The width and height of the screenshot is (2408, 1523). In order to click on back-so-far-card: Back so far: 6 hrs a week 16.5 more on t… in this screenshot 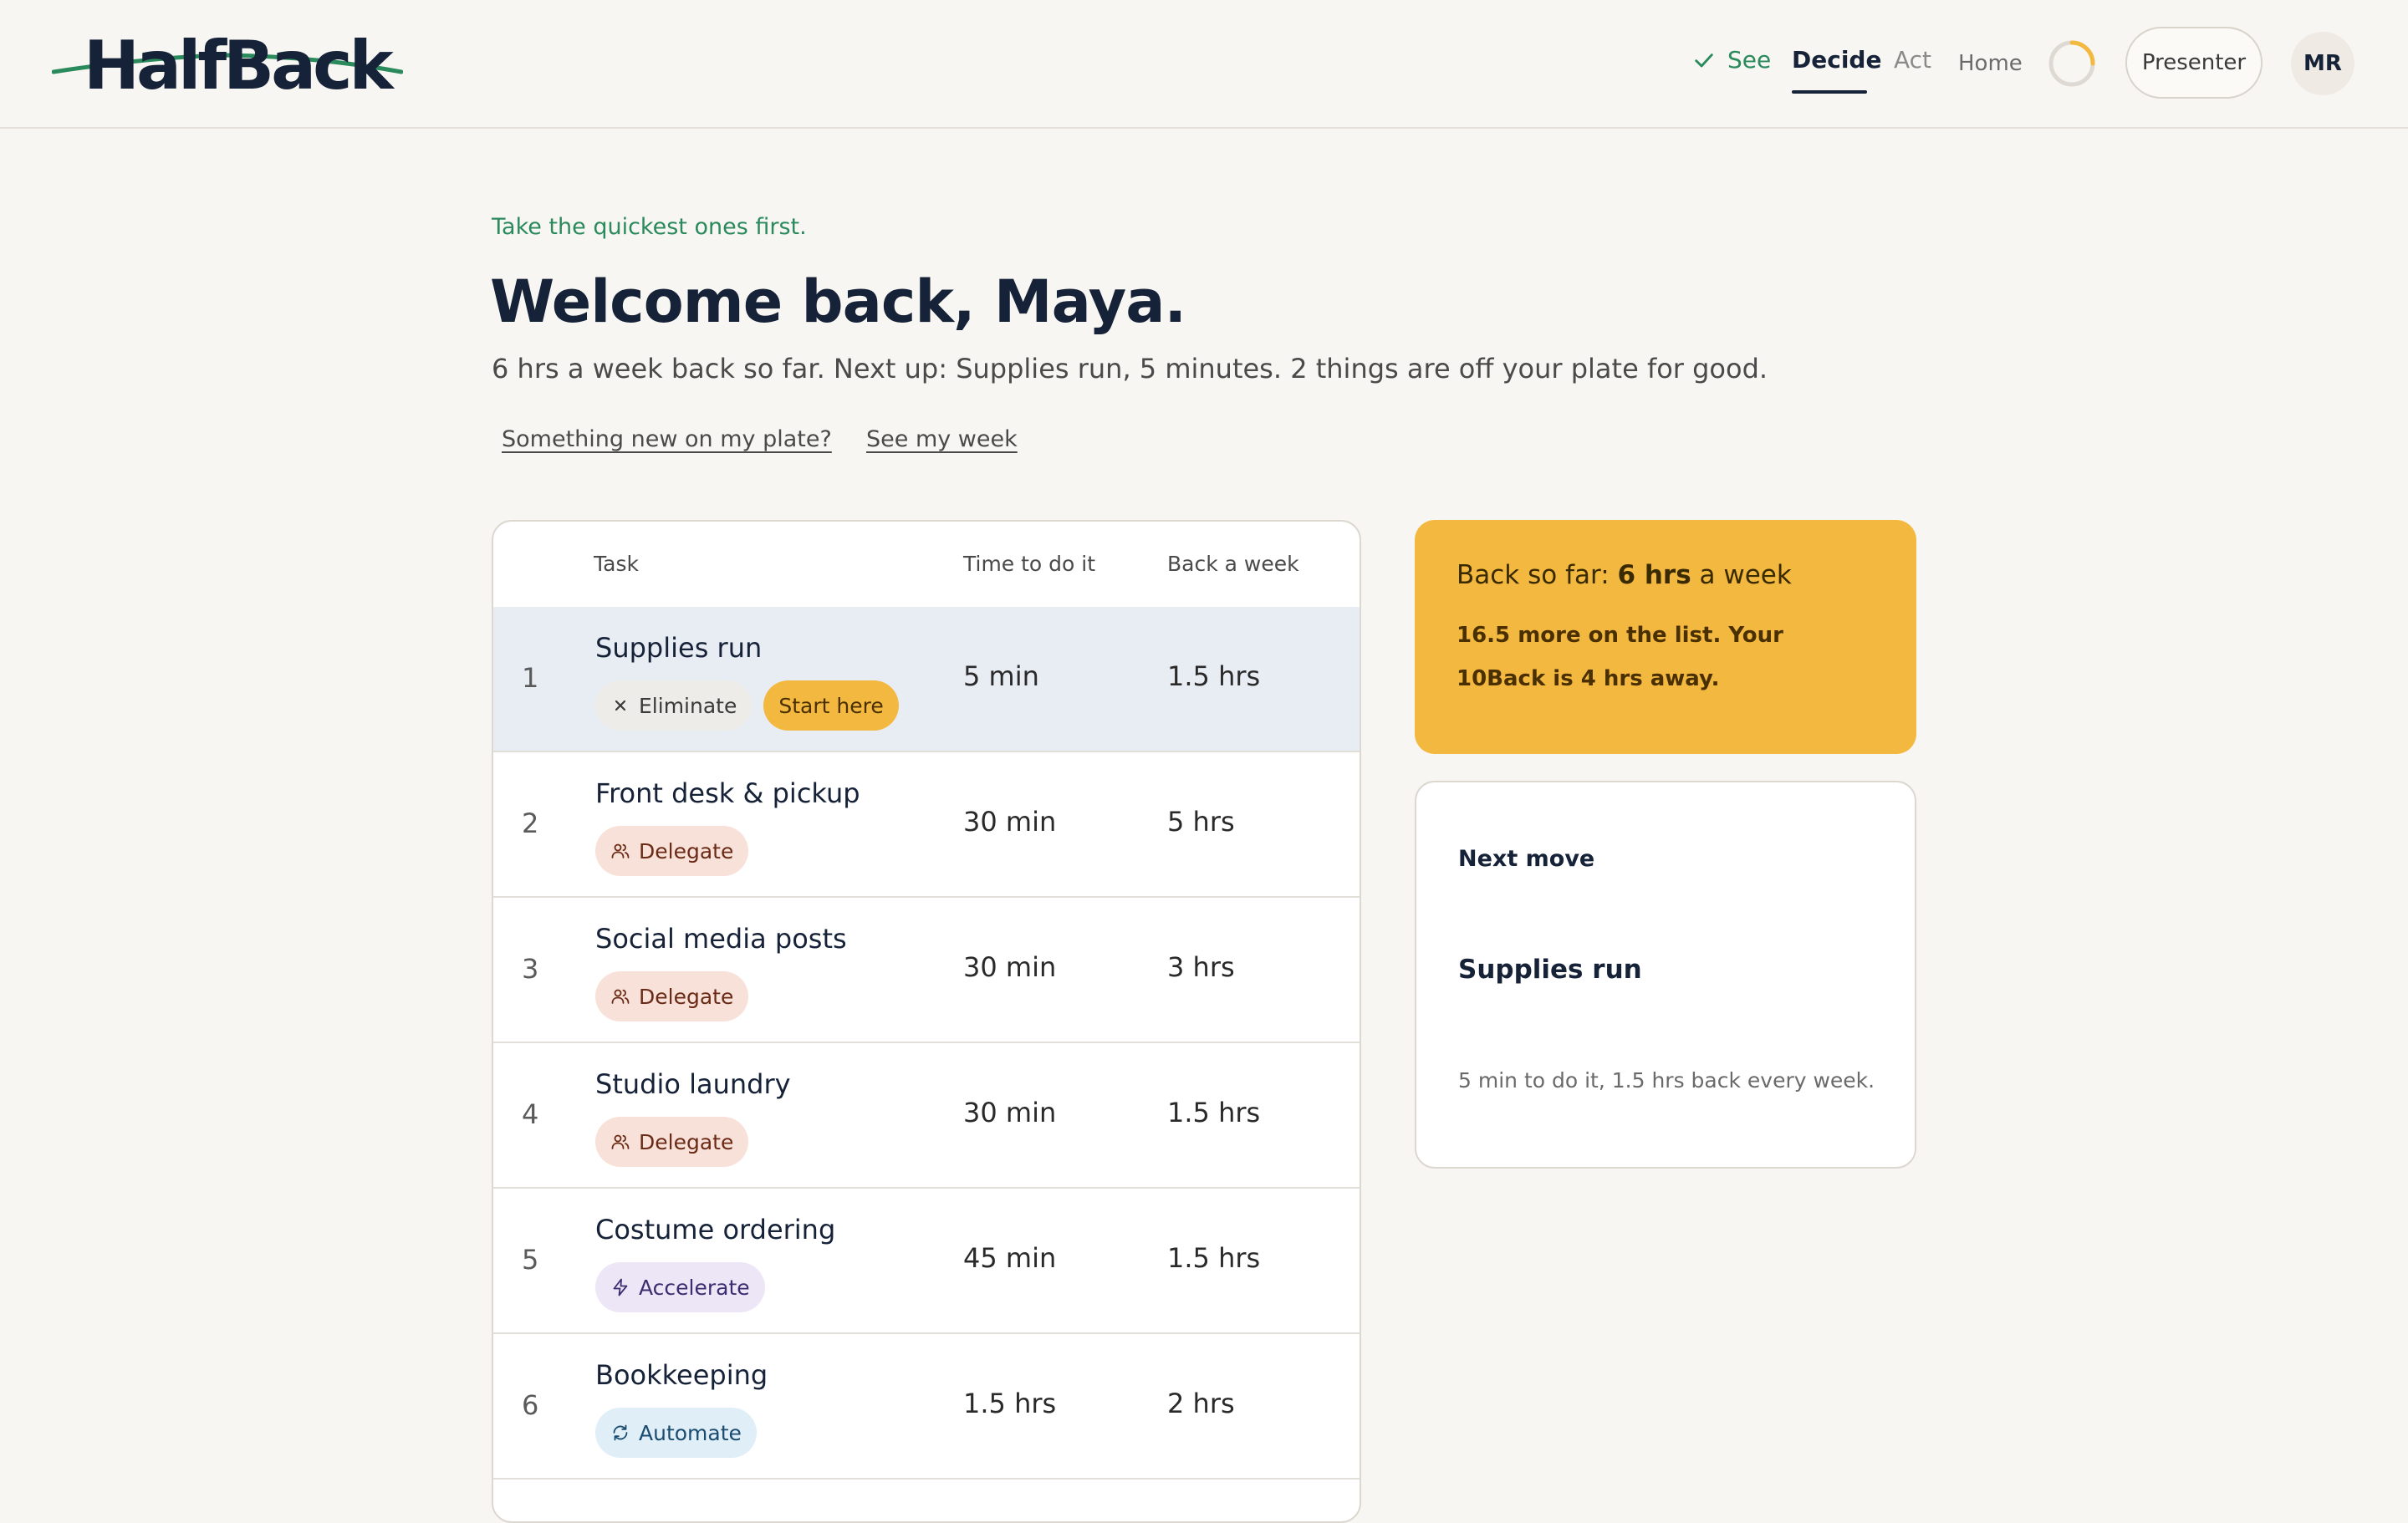, I will do `click(1665, 637)`.